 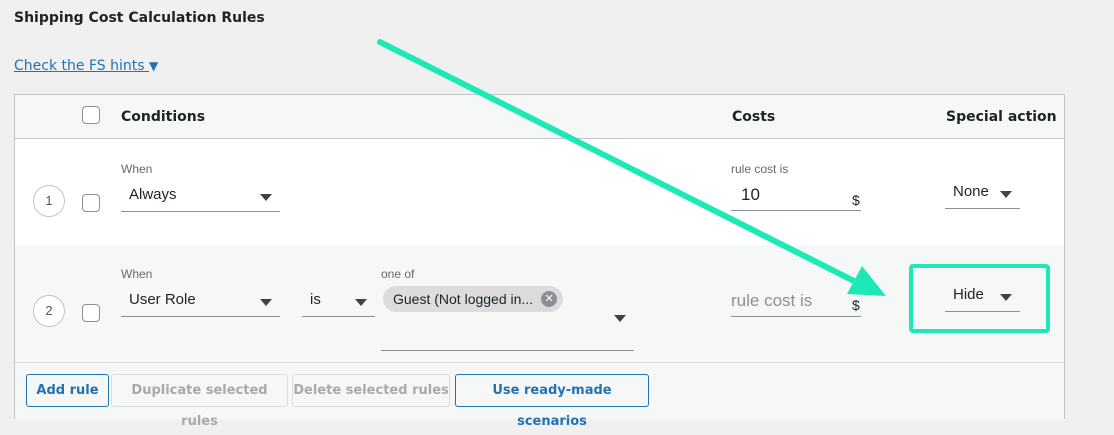 I want to click on delete-rules-button: Delete selected rules, so click(x=371, y=390).